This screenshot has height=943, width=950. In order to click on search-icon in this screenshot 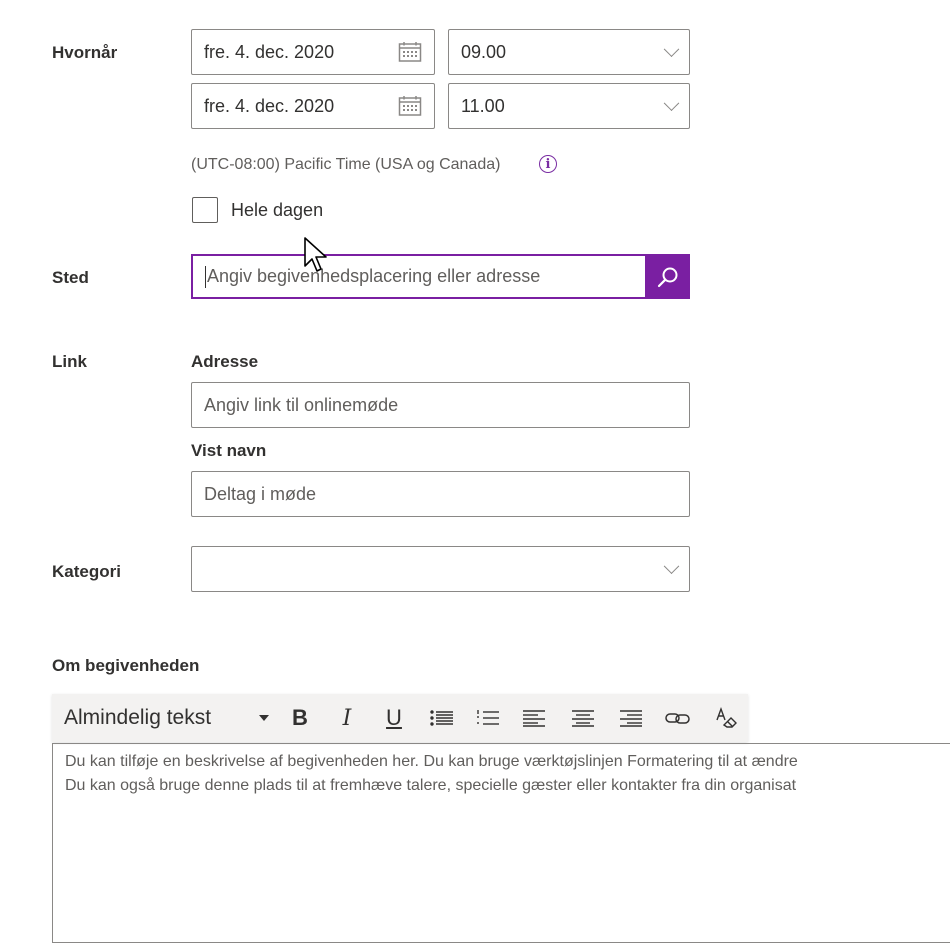, I will do `click(667, 277)`.